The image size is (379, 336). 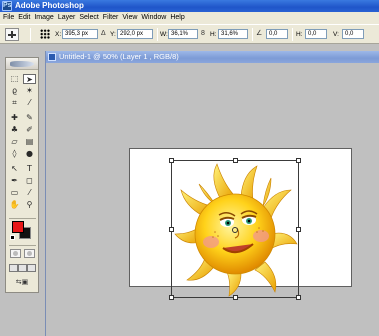 What do you see at coordinates (49, 5) in the screenshot?
I see `window-title: Adobe Photoshop` at bounding box center [49, 5].